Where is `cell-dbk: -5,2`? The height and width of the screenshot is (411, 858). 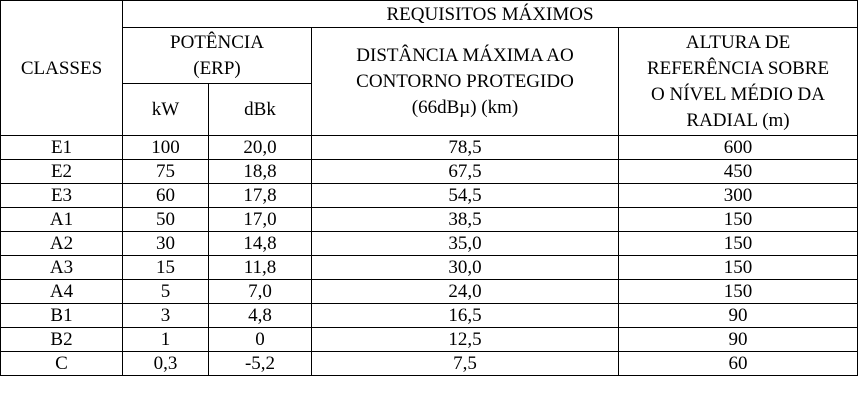 cell-dbk: -5,2 is located at coordinates (260, 363).